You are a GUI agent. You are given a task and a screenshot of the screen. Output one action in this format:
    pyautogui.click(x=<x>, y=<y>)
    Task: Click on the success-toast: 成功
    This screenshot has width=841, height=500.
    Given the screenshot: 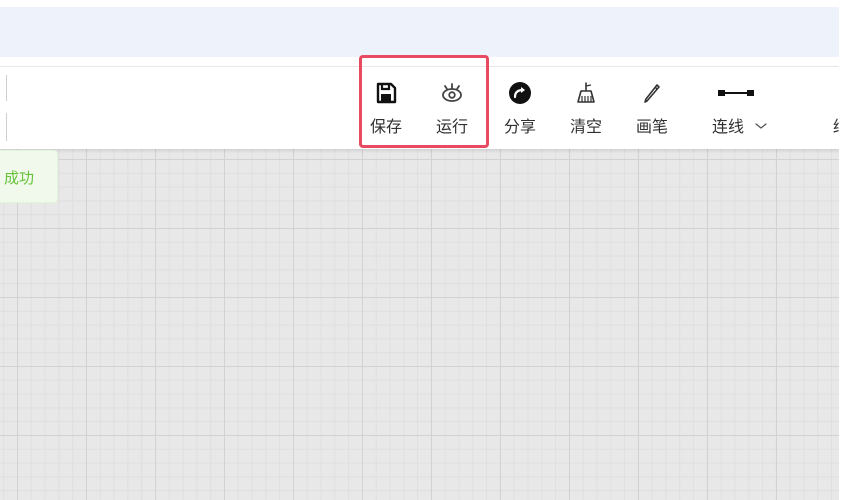 What is the action you would take?
    pyautogui.click(x=29, y=176)
    